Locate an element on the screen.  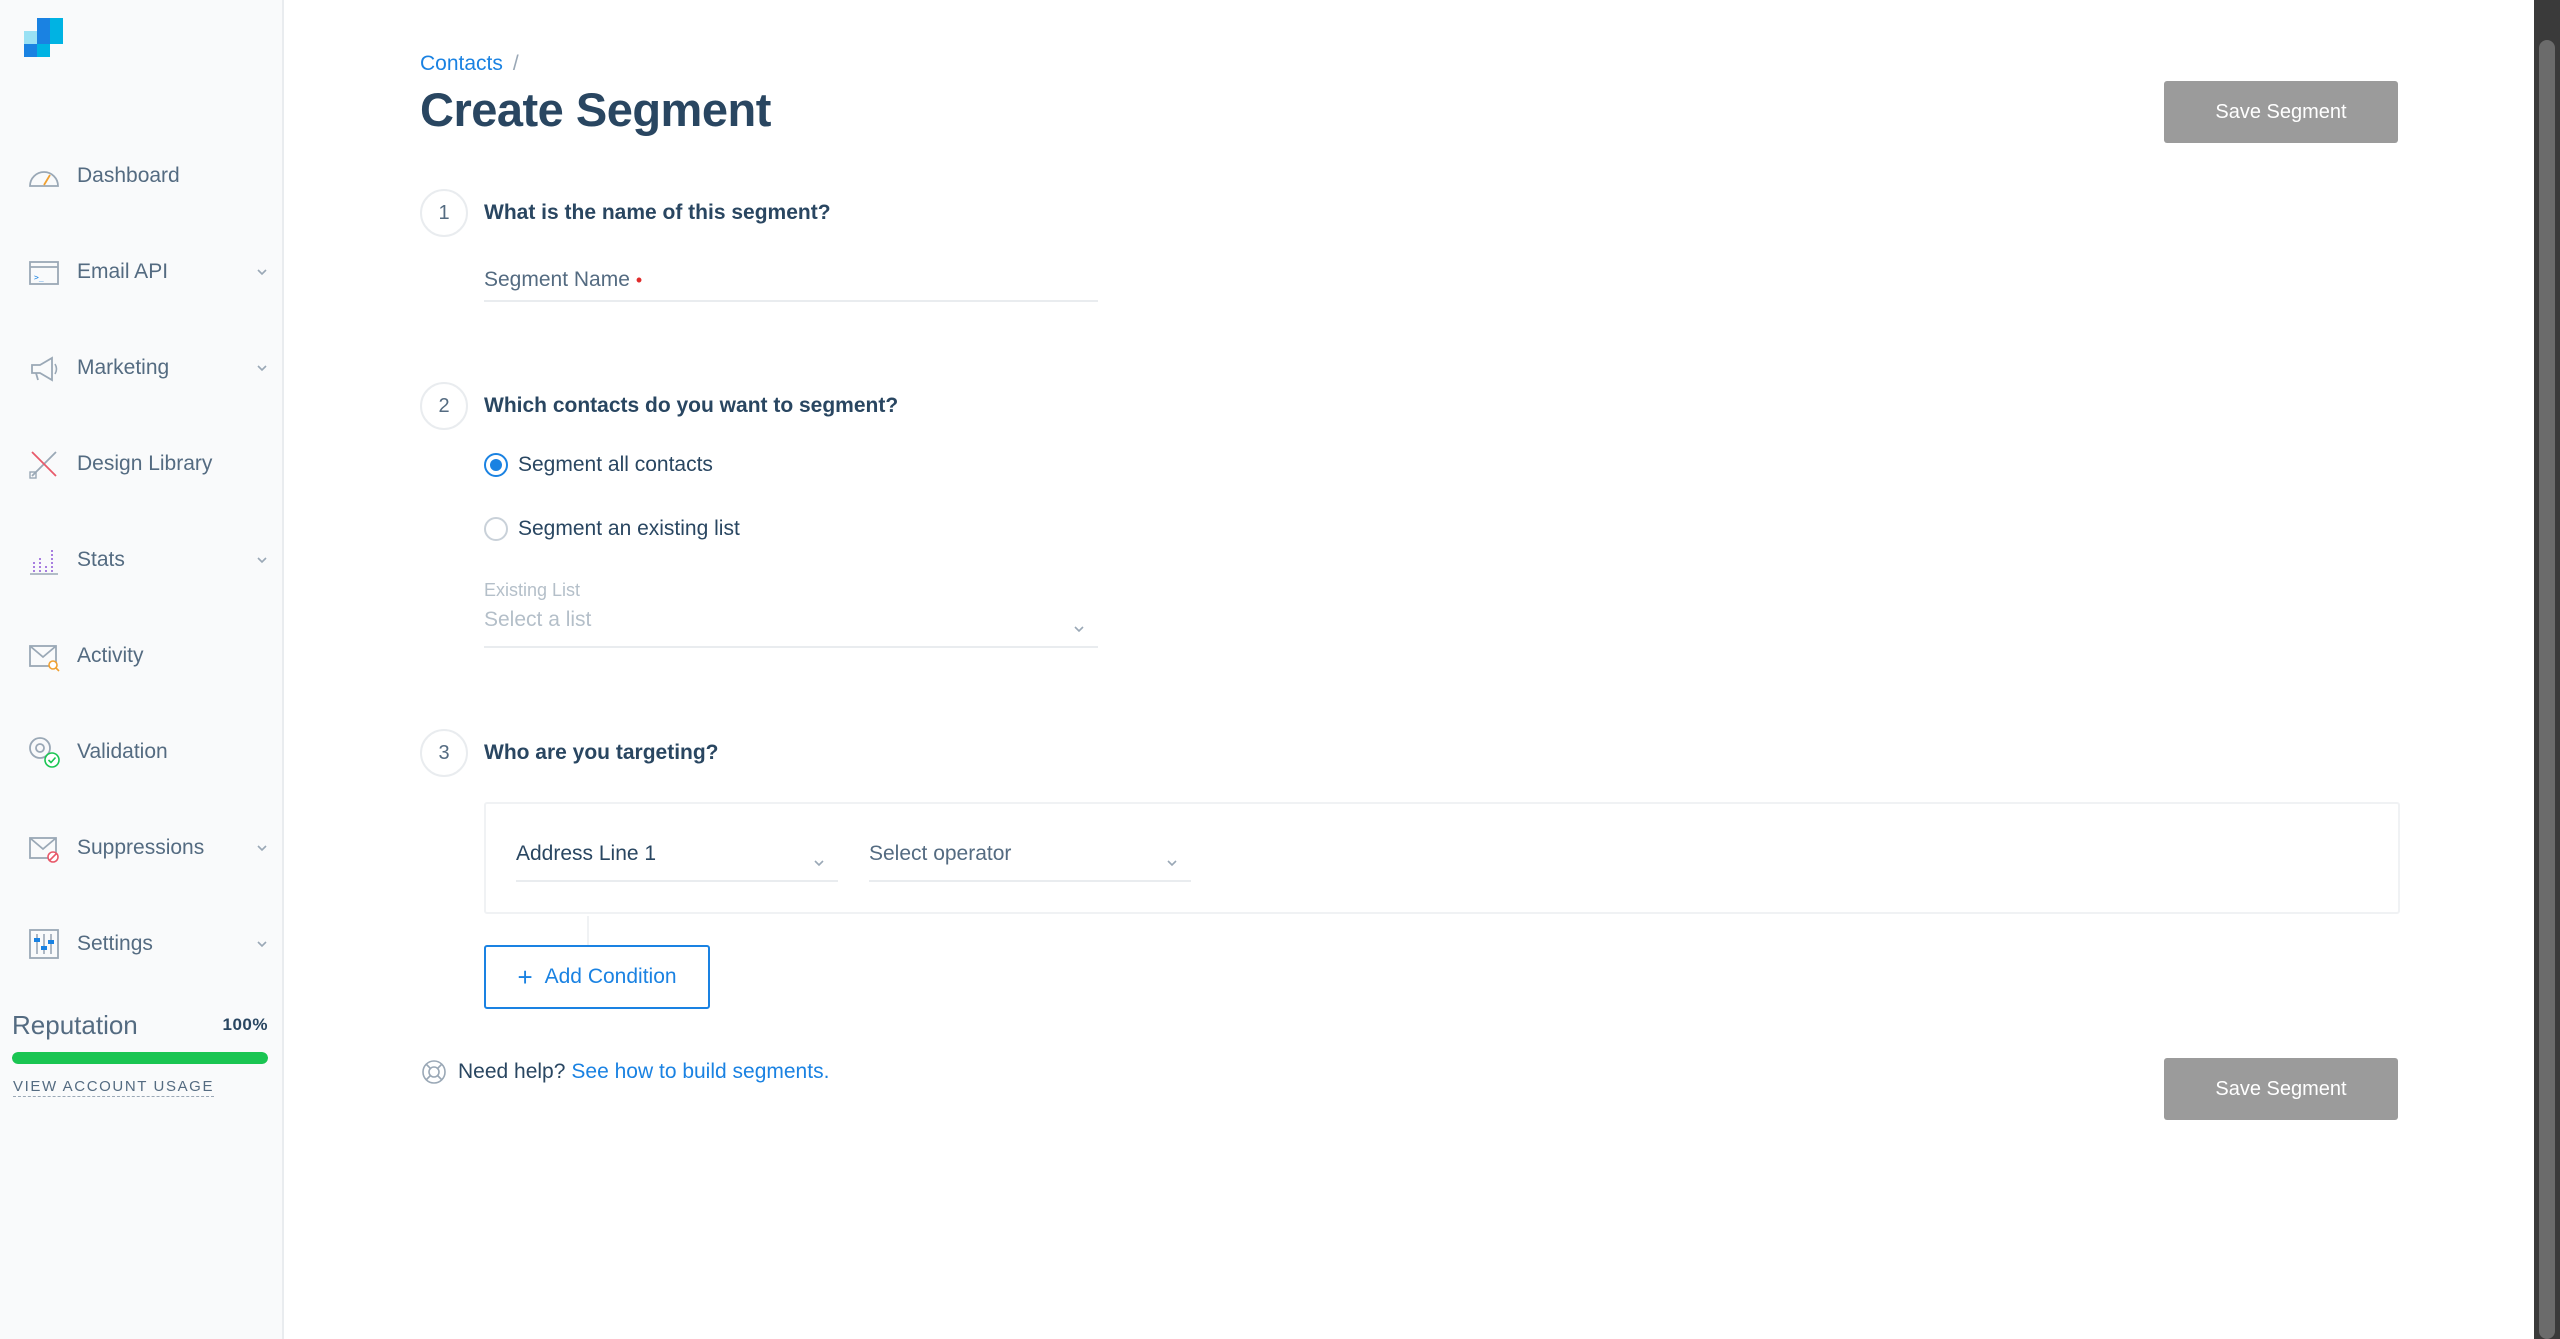
step-number-1: 1 is located at coordinates (444, 213).